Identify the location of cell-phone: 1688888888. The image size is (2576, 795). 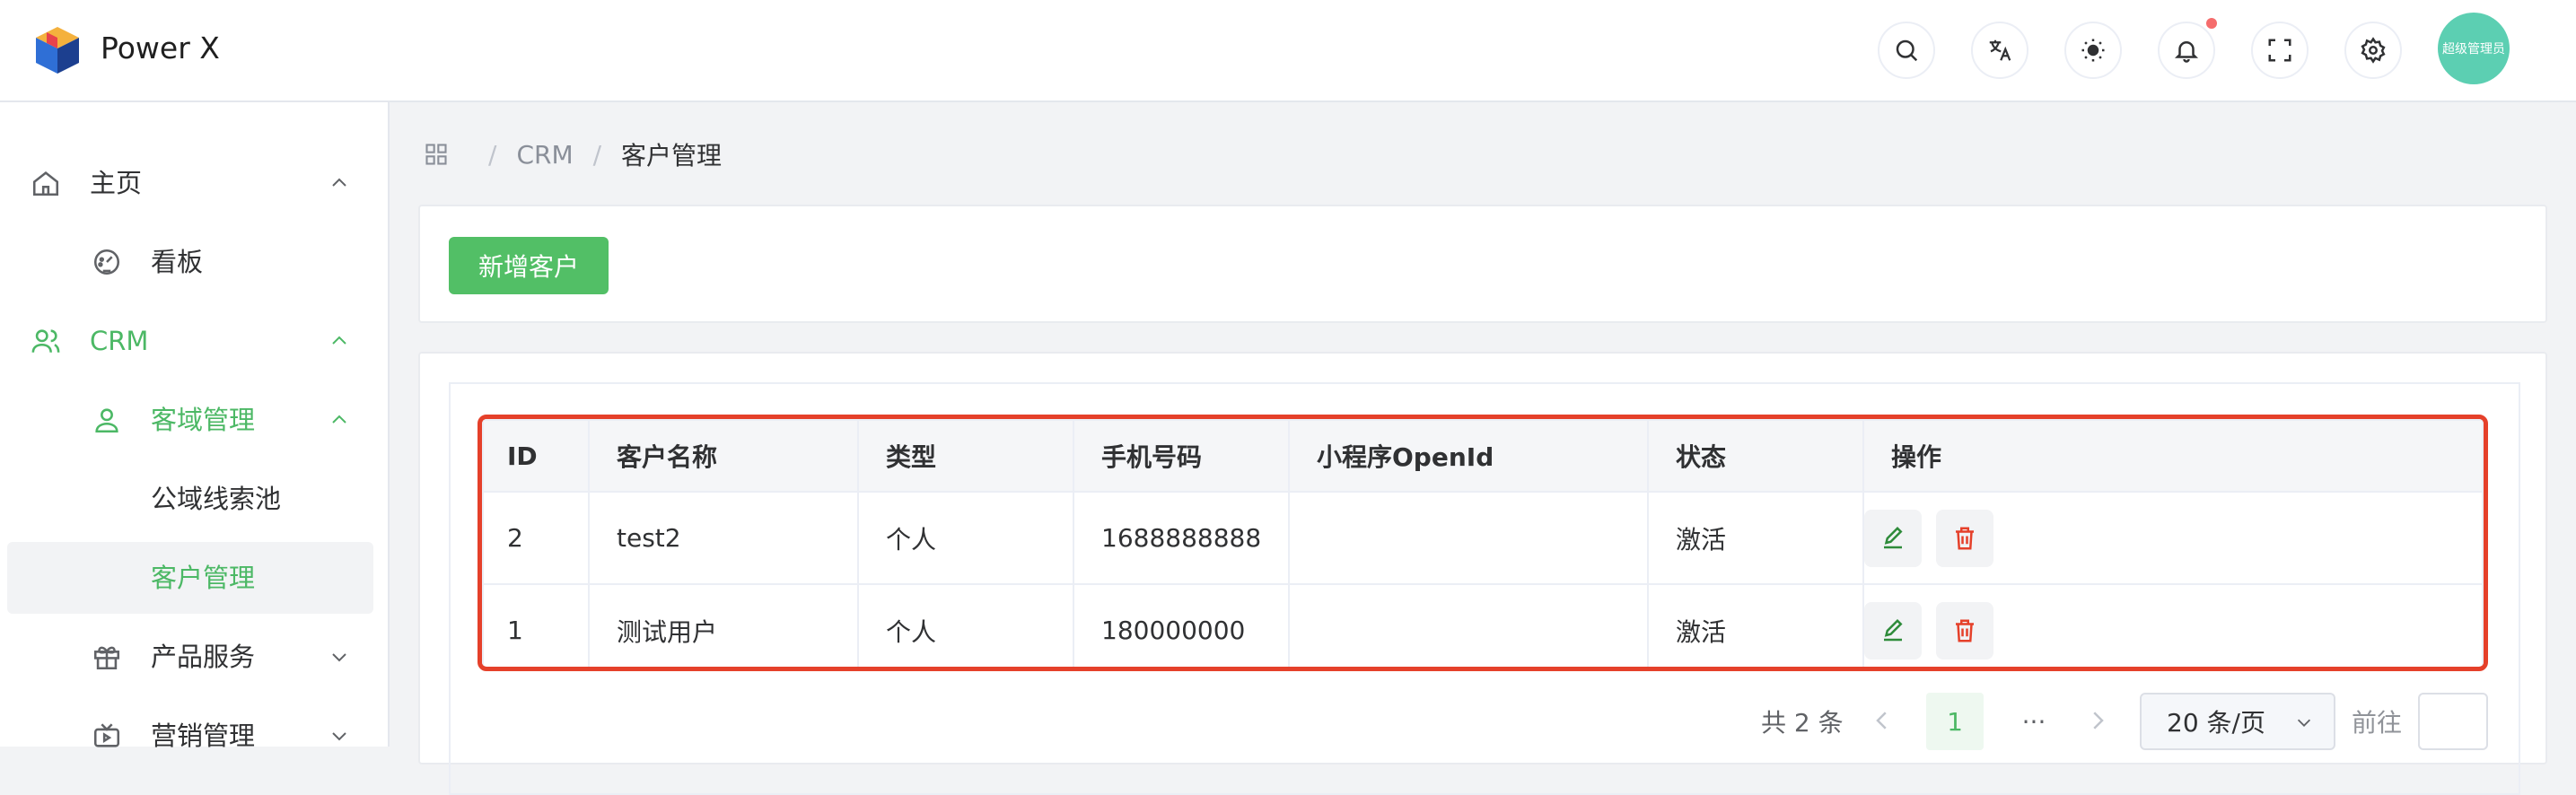
(1181, 538).